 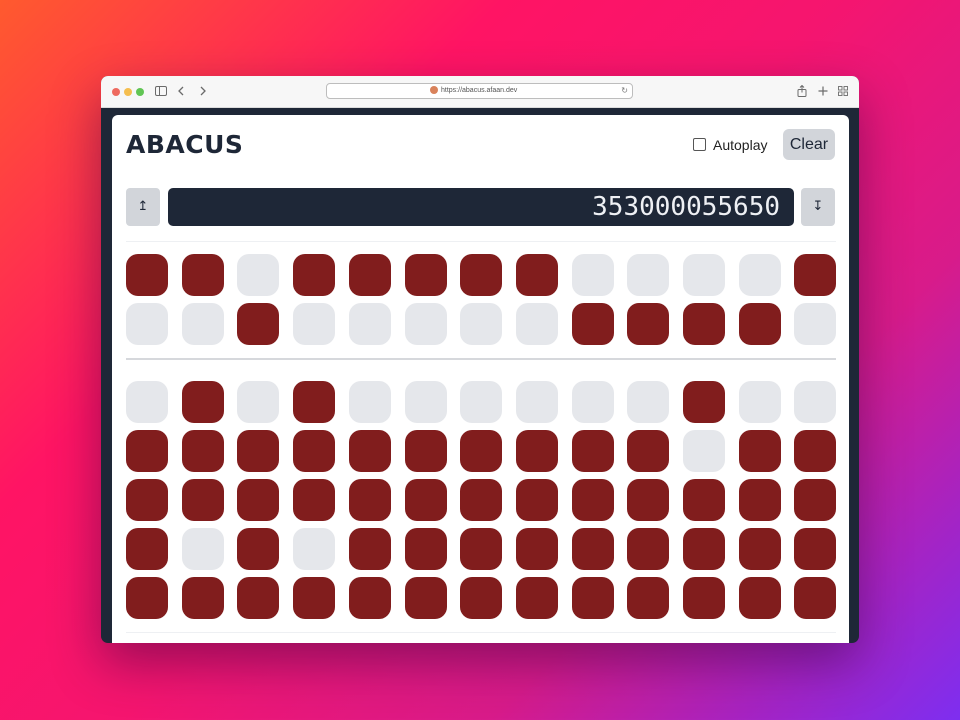 I want to click on clear-button: Clear, so click(x=809, y=144).